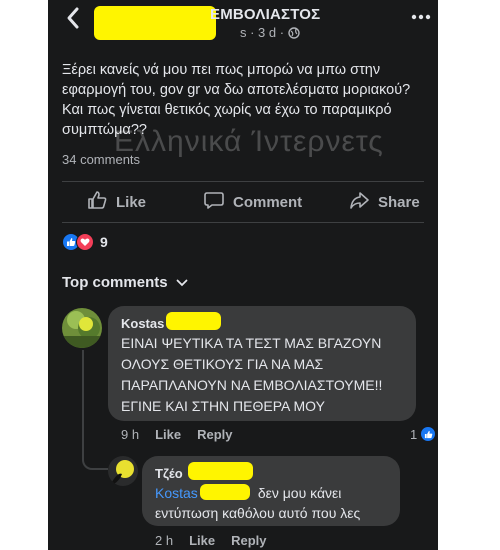 The height and width of the screenshot is (550, 500). Describe the element at coordinates (104, 242) in the screenshot. I see `reaction-count: 9` at that location.